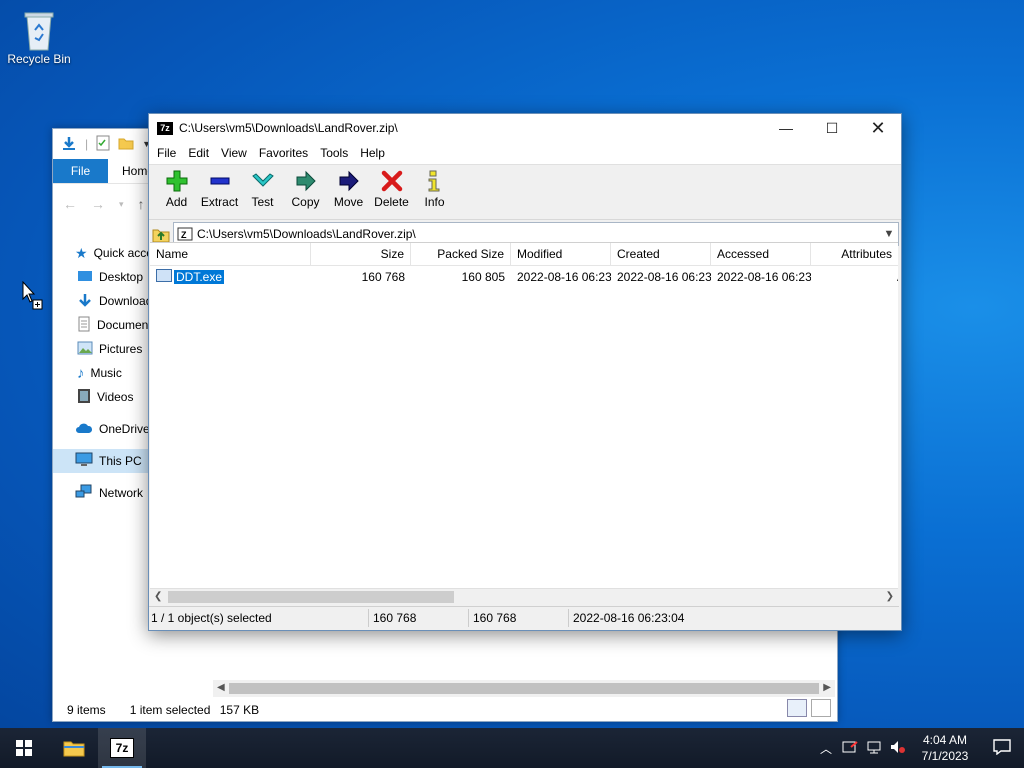  Describe the element at coordinates (263, 181) in the screenshot. I see `checkmark-icon` at that location.